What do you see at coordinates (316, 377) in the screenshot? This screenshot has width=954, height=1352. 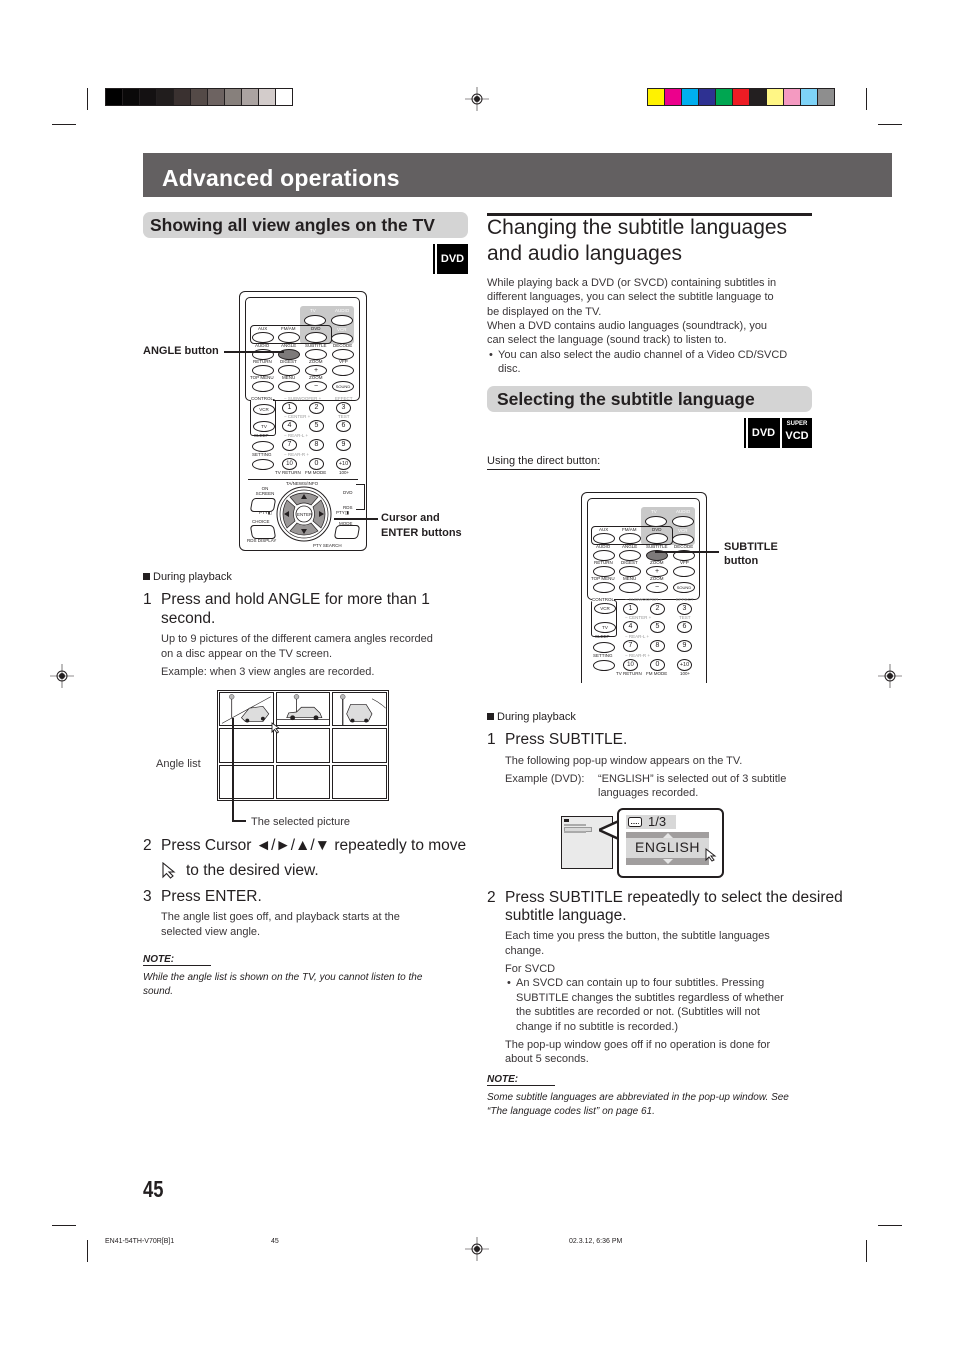 I see `zoom-label-2: ZOOM` at bounding box center [316, 377].